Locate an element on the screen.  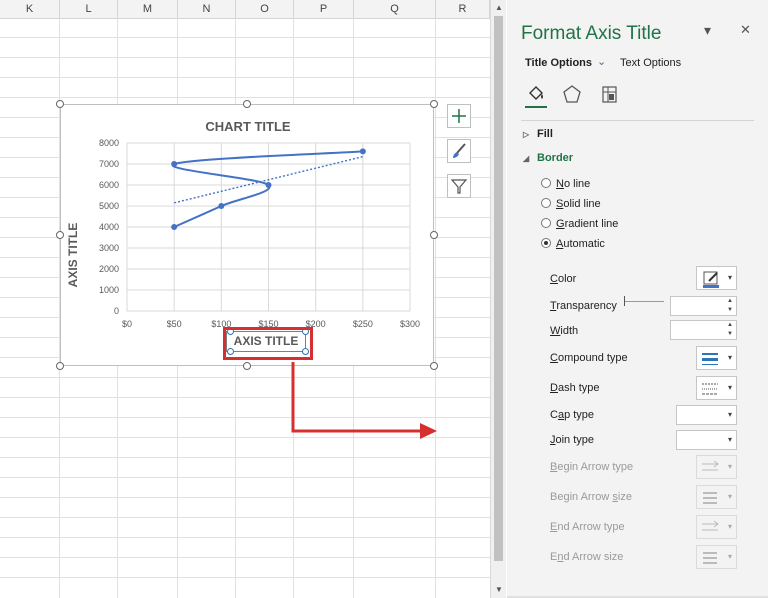
label-color: Color is located at coordinates (563, 279).